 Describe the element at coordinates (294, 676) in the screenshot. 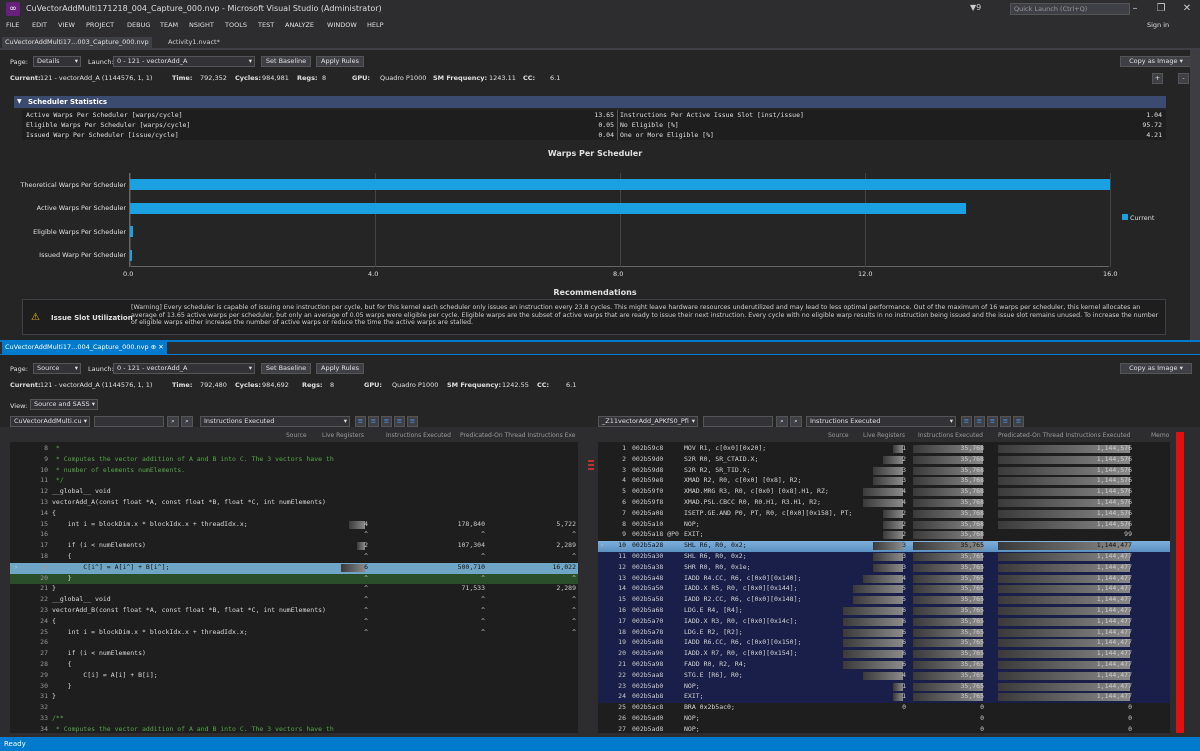

I see `source-line: 29 C[i] = A[i] + B[i];` at that location.